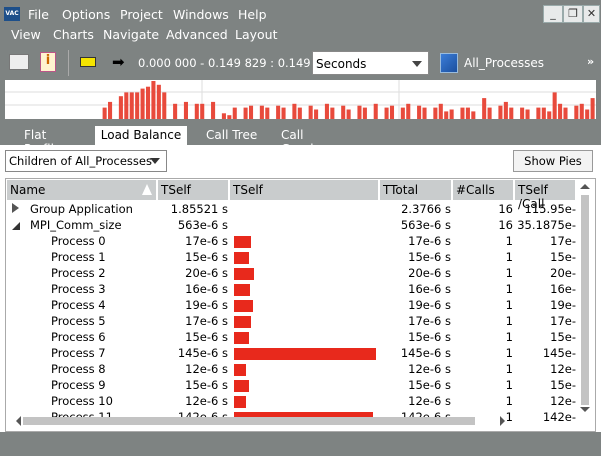  I want to click on vertical-scrollbar, so click(585, 300).